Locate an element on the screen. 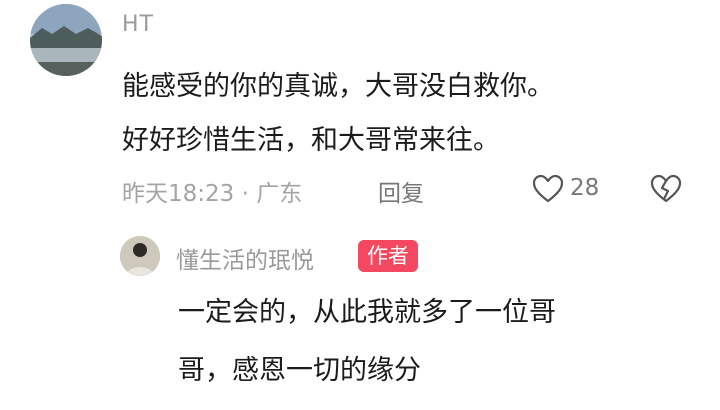 This screenshot has width=720, height=410. author-badge: 作者 is located at coordinates (388, 256).